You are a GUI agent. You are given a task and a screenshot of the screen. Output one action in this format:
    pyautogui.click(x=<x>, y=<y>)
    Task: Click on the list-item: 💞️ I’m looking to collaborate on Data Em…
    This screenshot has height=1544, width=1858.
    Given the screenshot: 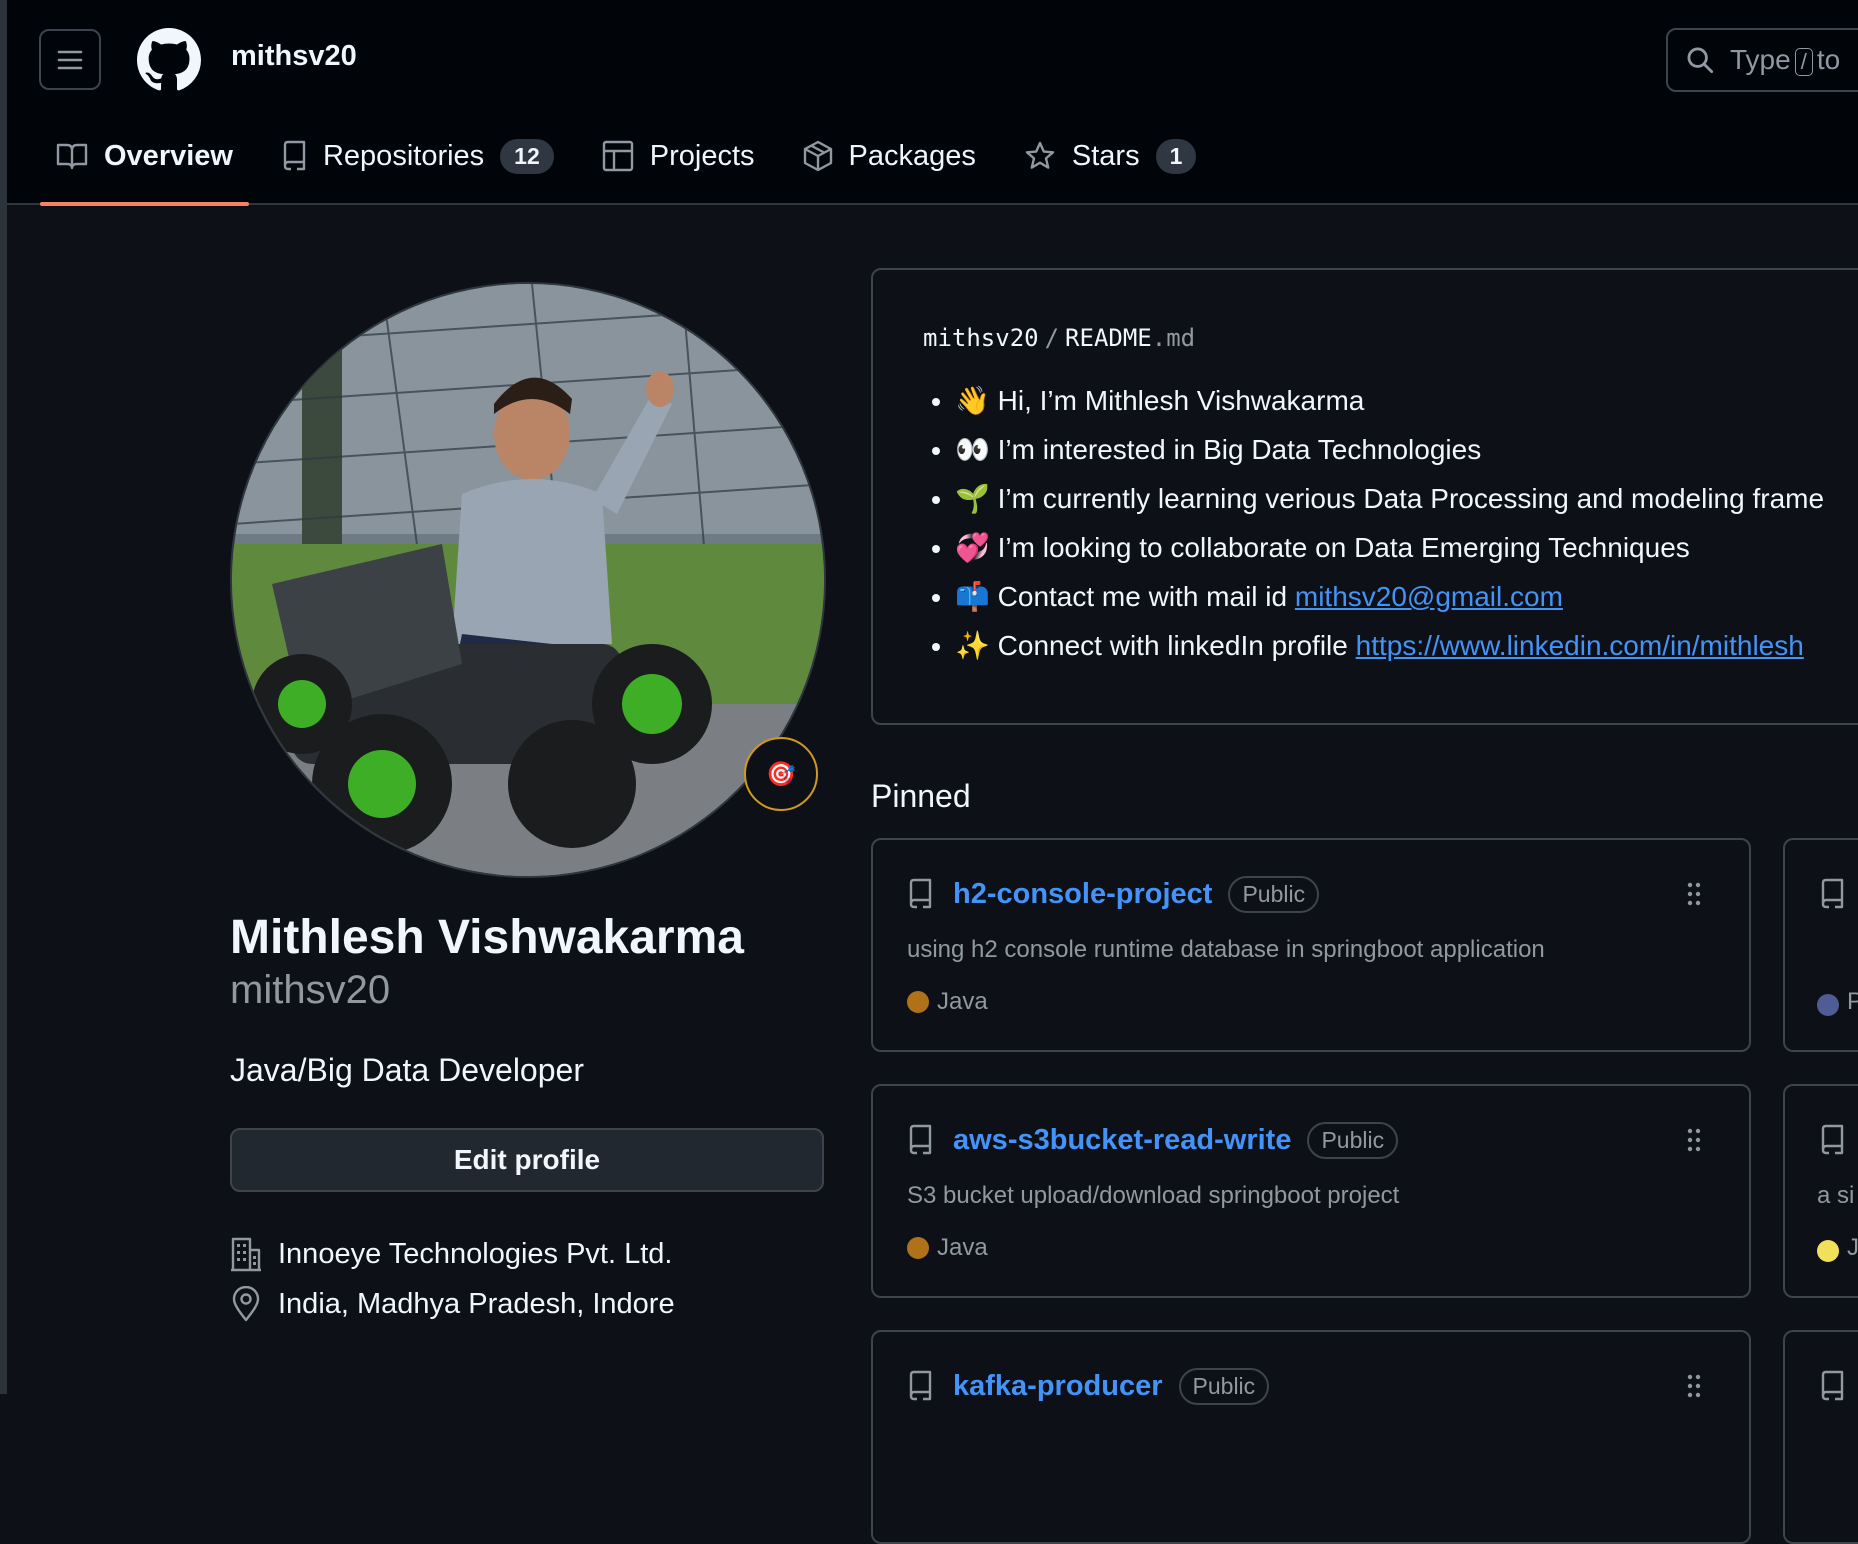 What is the action you would take?
    pyautogui.click(x=1389, y=547)
    